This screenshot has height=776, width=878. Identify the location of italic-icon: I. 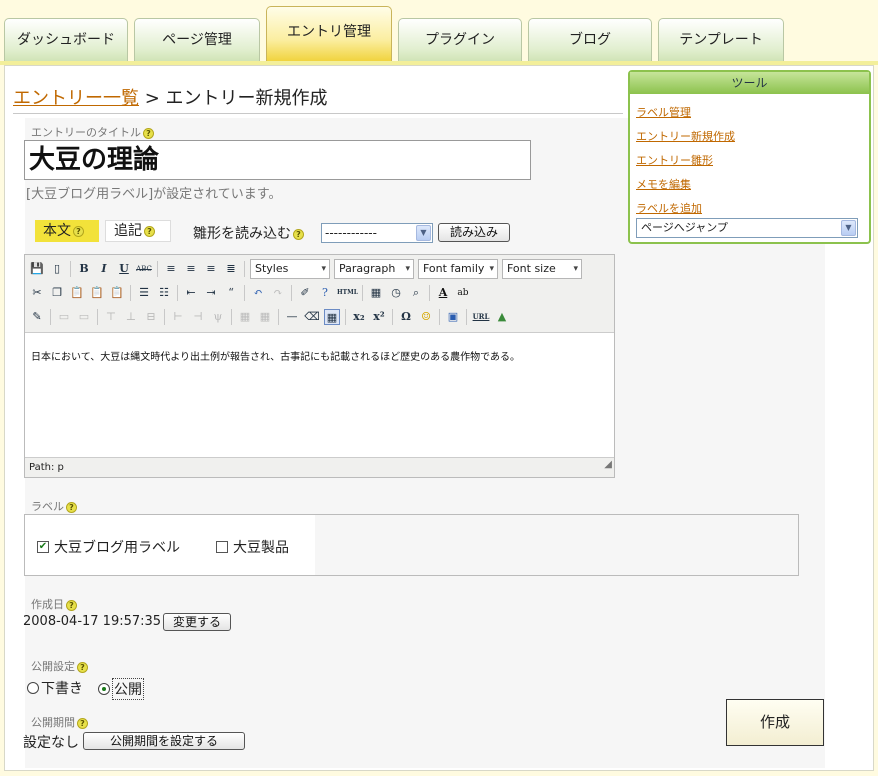
(104, 269).